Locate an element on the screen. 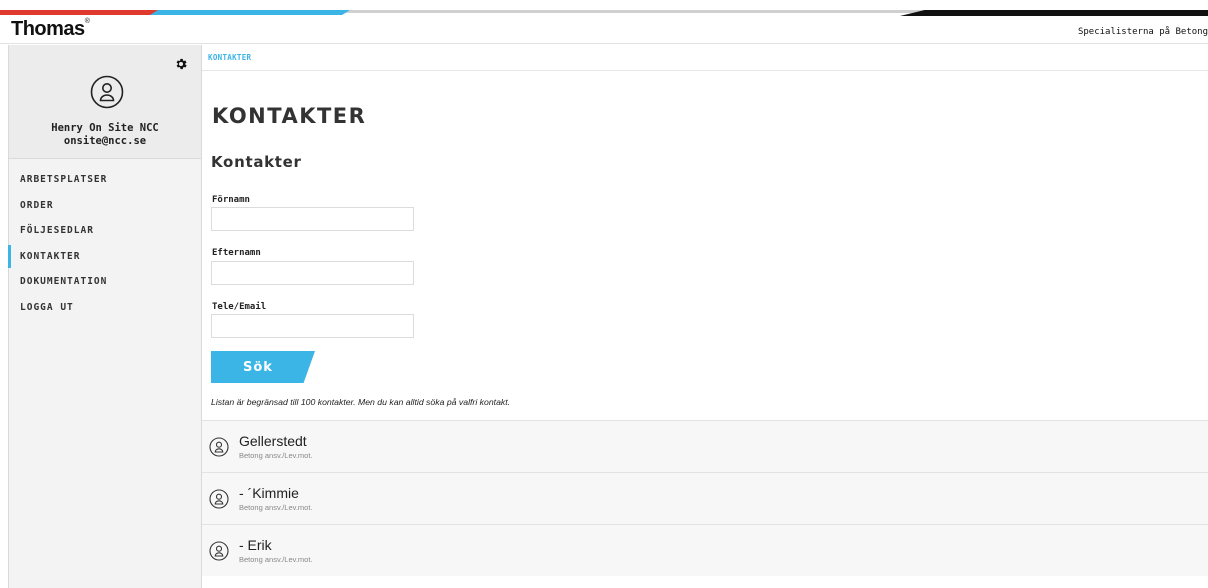  top-stripe is located at coordinates (604, 8).